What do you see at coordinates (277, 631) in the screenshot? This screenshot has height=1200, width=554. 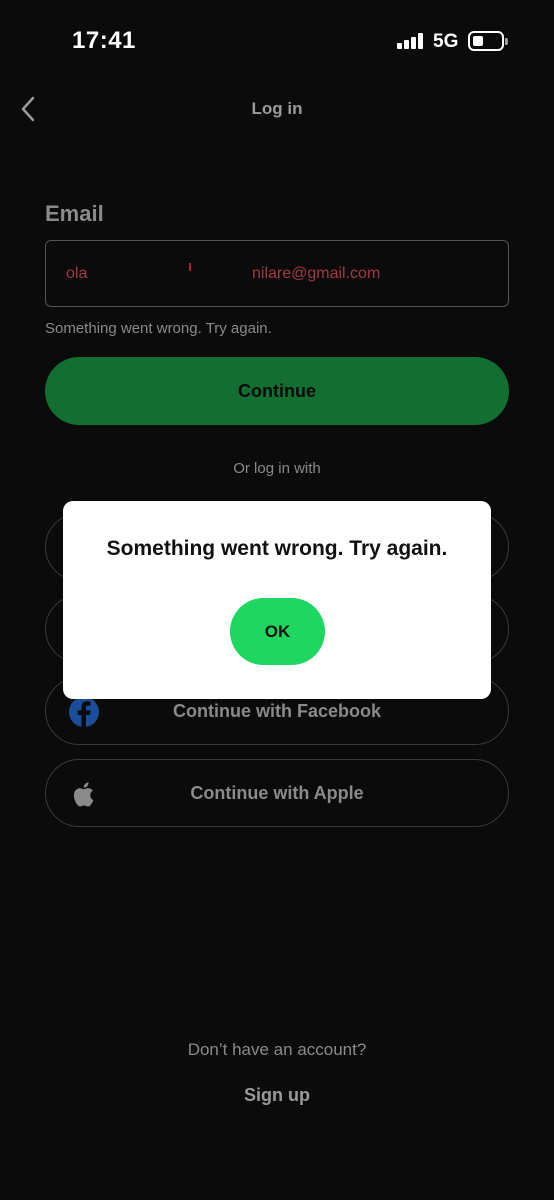 I see `ok-button: OK` at bounding box center [277, 631].